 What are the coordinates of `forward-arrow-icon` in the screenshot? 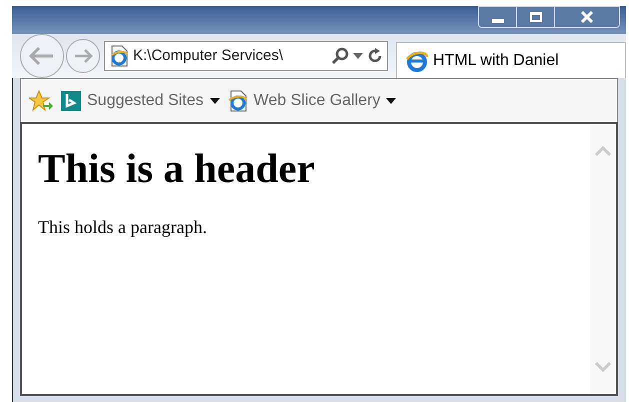 It's located at (83, 56).